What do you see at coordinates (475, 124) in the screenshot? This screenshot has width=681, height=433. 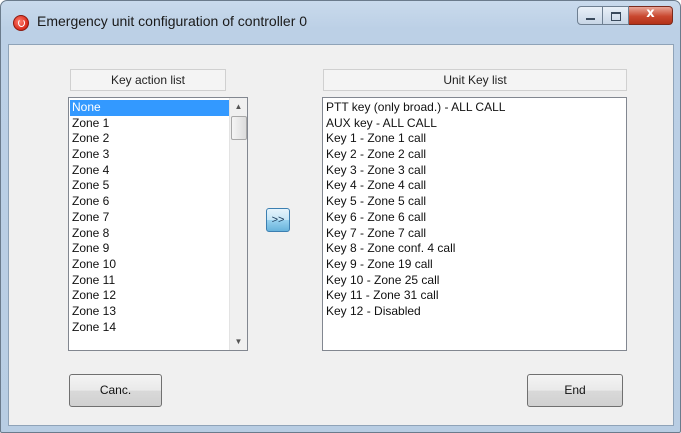 I see `unit-key-item: AUX key - ALL CALL` at bounding box center [475, 124].